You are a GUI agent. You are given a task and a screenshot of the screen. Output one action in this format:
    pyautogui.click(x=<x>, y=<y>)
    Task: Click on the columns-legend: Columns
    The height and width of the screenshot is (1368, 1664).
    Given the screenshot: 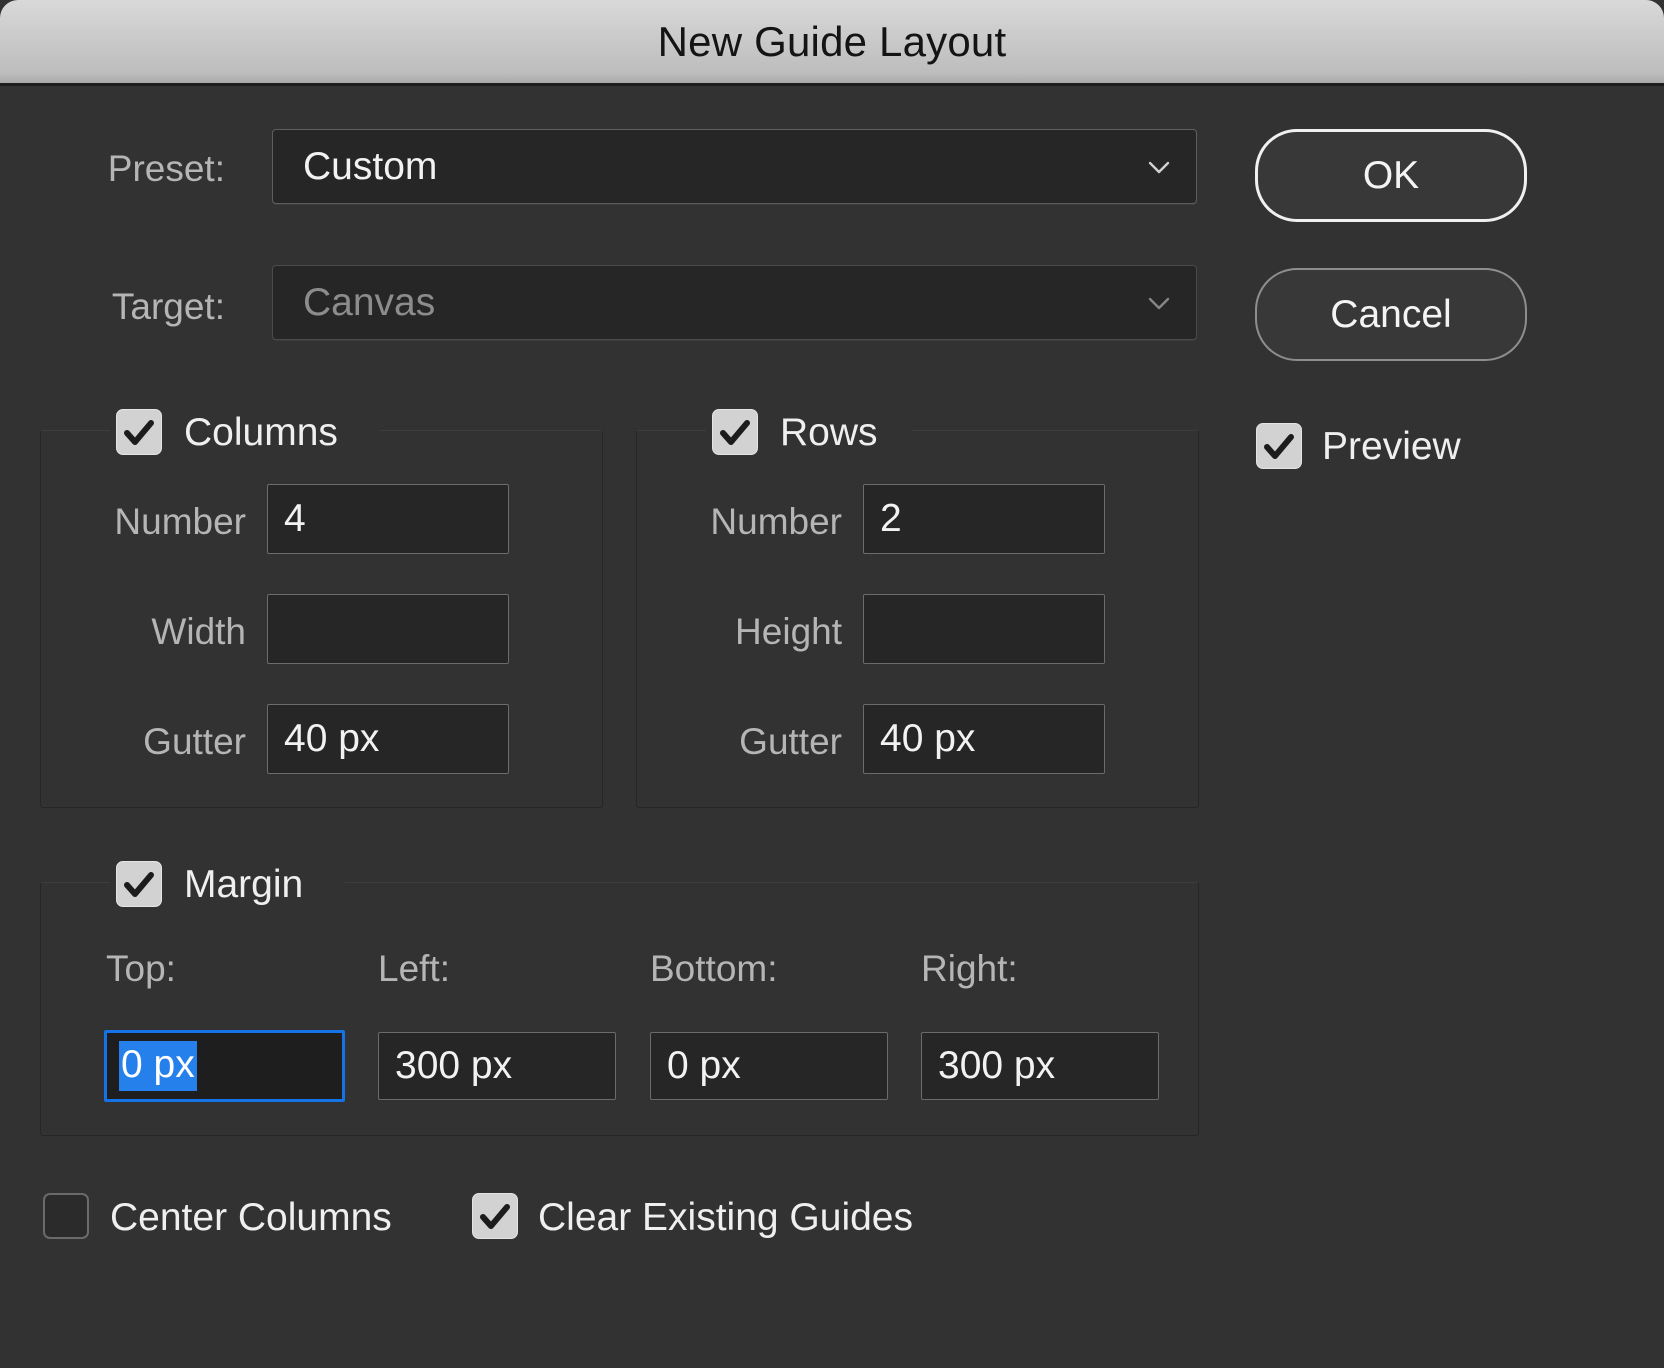 What is the action you would take?
    pyautogui.click(x=261, y=432)
    